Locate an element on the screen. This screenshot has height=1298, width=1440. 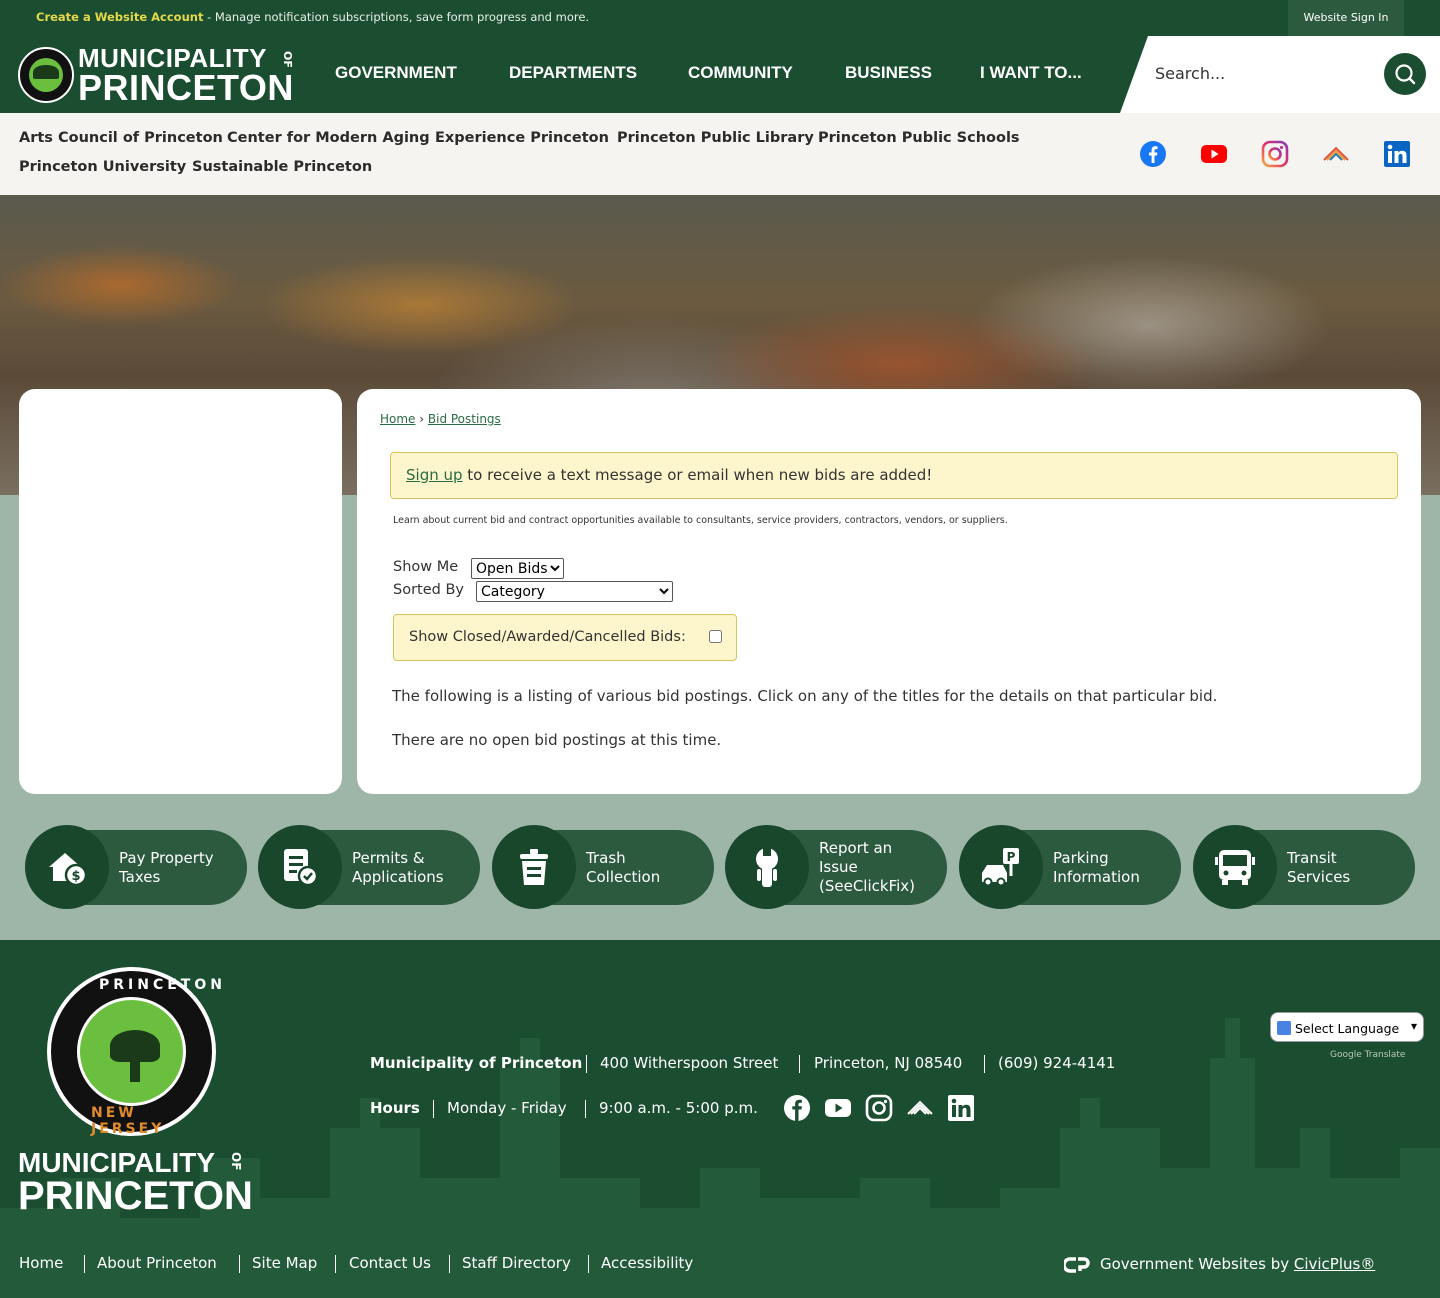
seal-top-text: PRINCETON is located at coordinates (162, 985).